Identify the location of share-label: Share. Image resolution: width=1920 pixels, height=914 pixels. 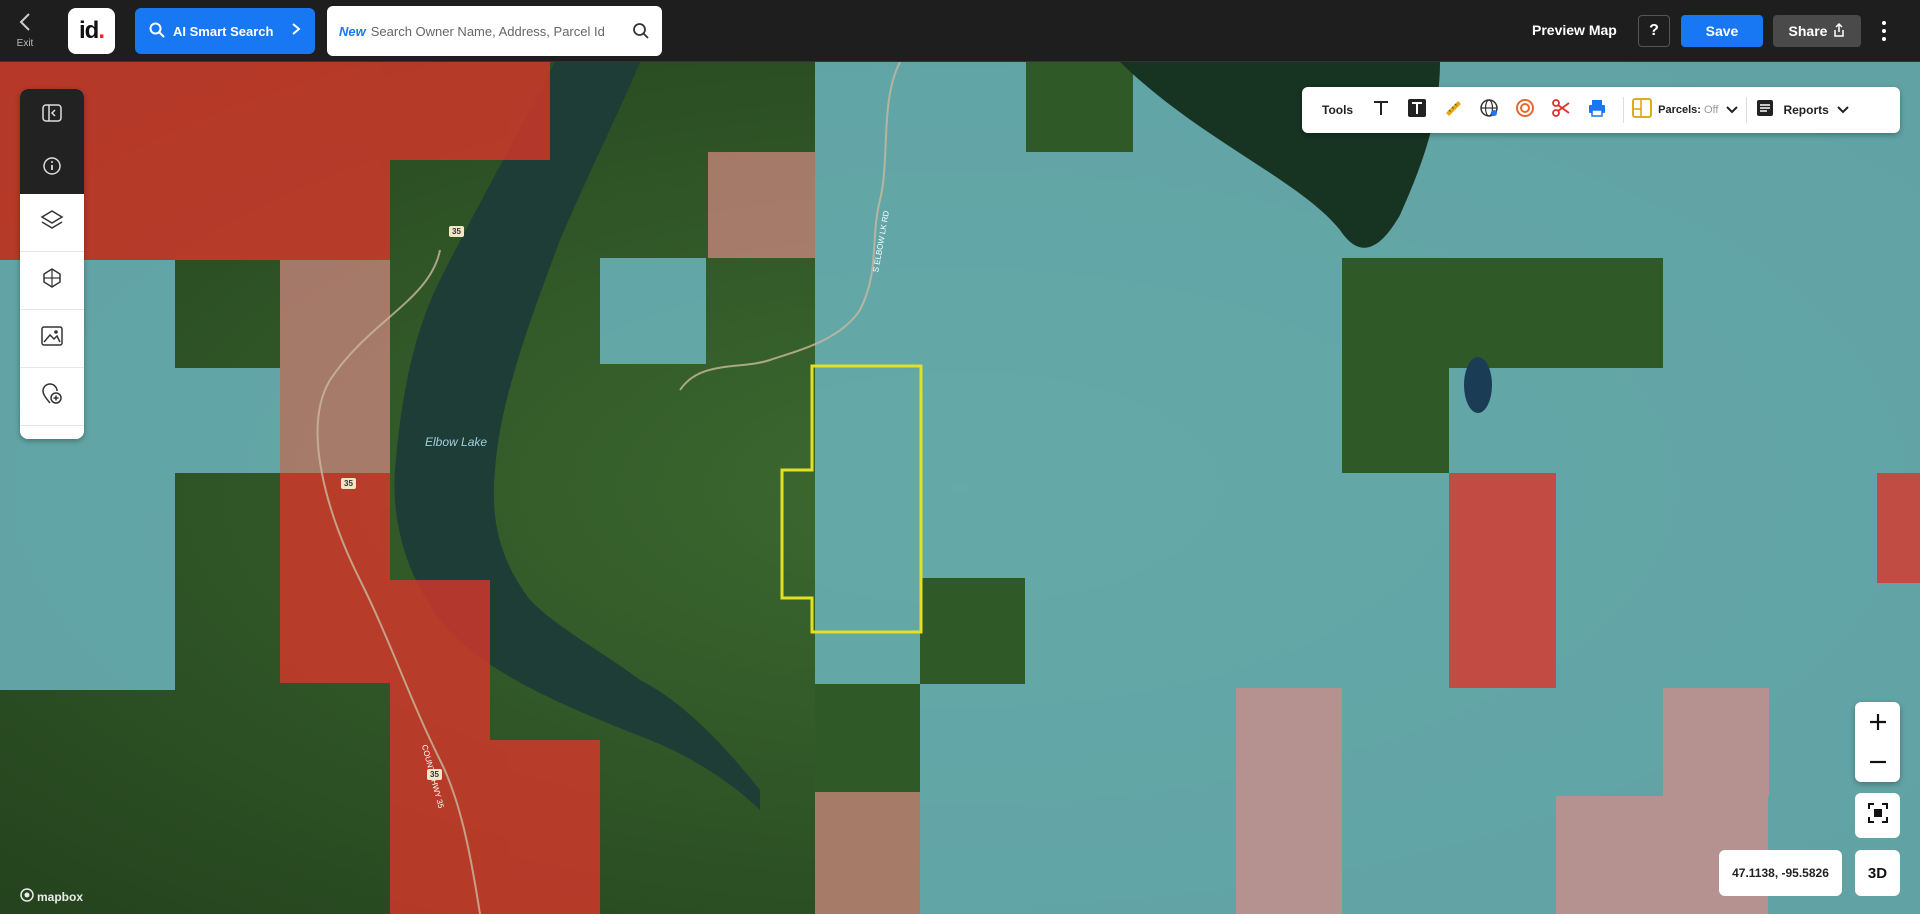
(1808, 31).